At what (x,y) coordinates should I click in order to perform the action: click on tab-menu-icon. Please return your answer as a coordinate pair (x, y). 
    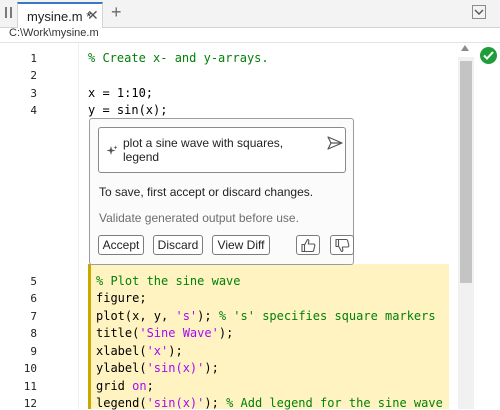
    Looking at the image, I should click on (10, 13).